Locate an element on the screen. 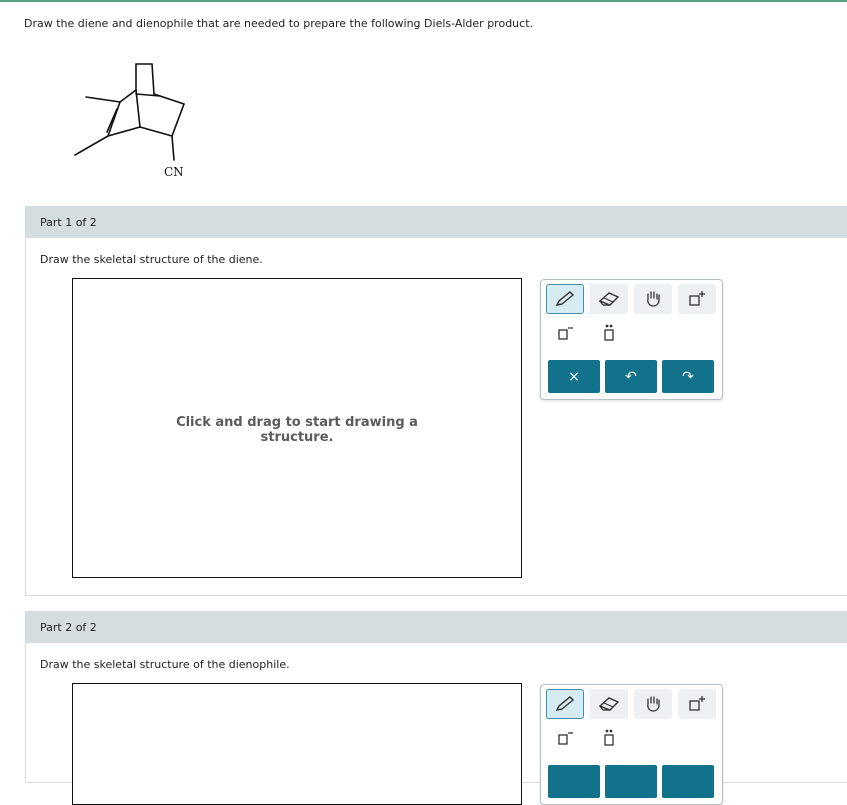  dienophile-drawing-canvas is located at coordinates (297, 744).